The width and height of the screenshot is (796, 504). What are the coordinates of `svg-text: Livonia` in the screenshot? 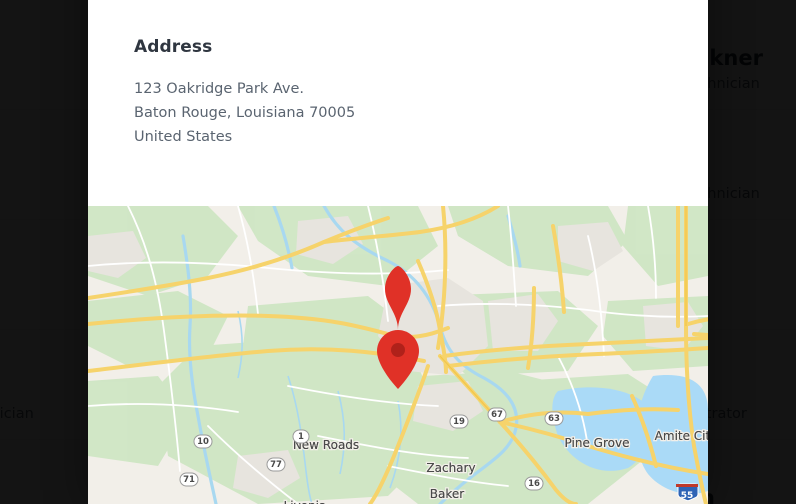 It's located at (305, 501).